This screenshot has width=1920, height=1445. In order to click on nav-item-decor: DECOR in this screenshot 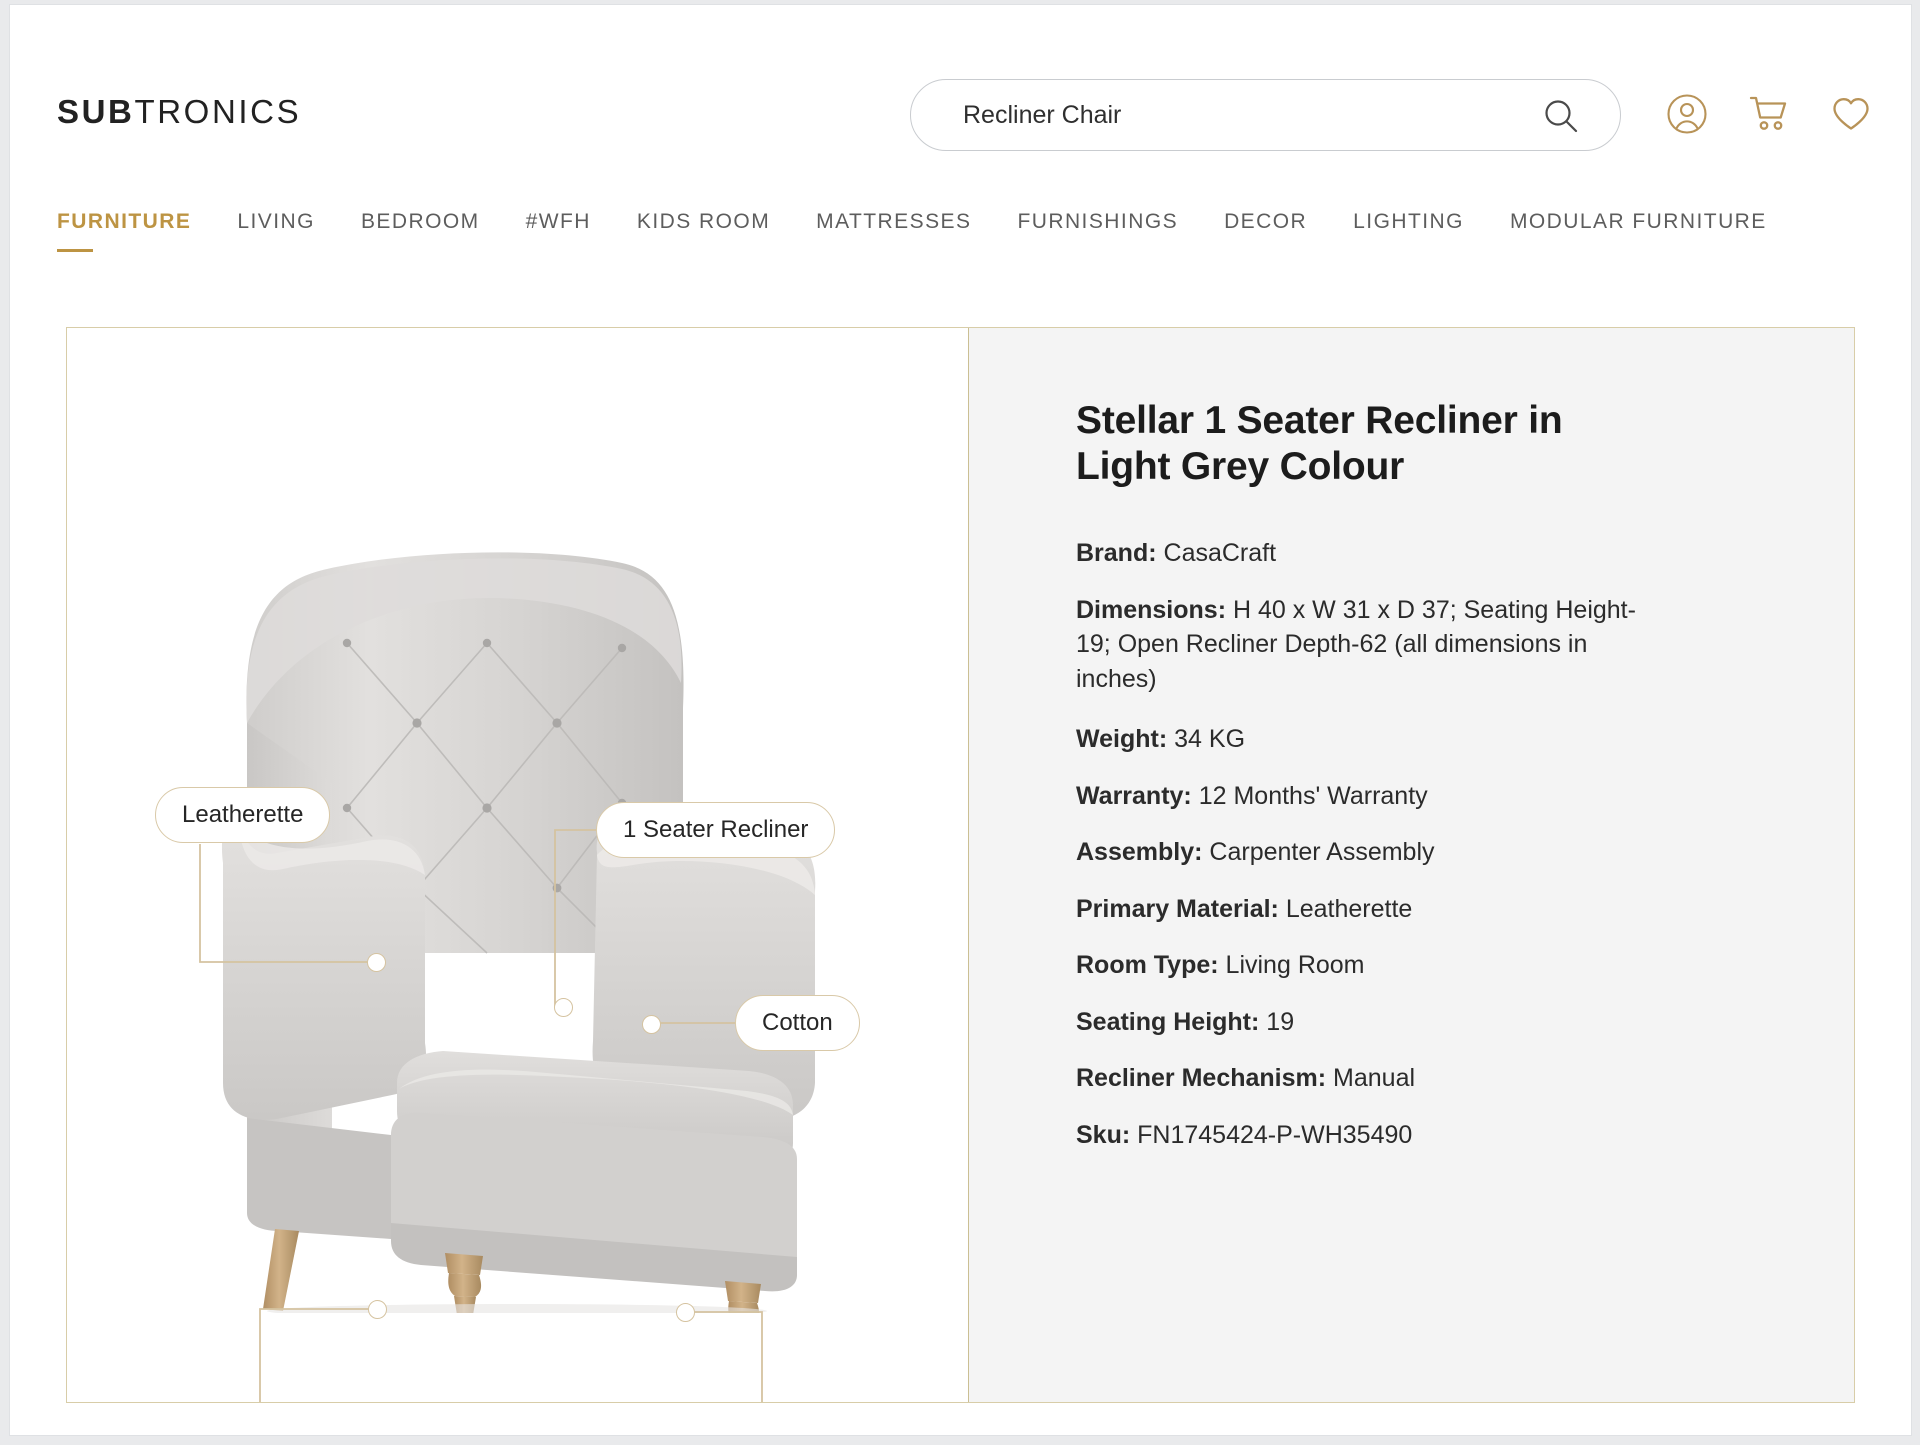, I will do `click(1265, 227)`.